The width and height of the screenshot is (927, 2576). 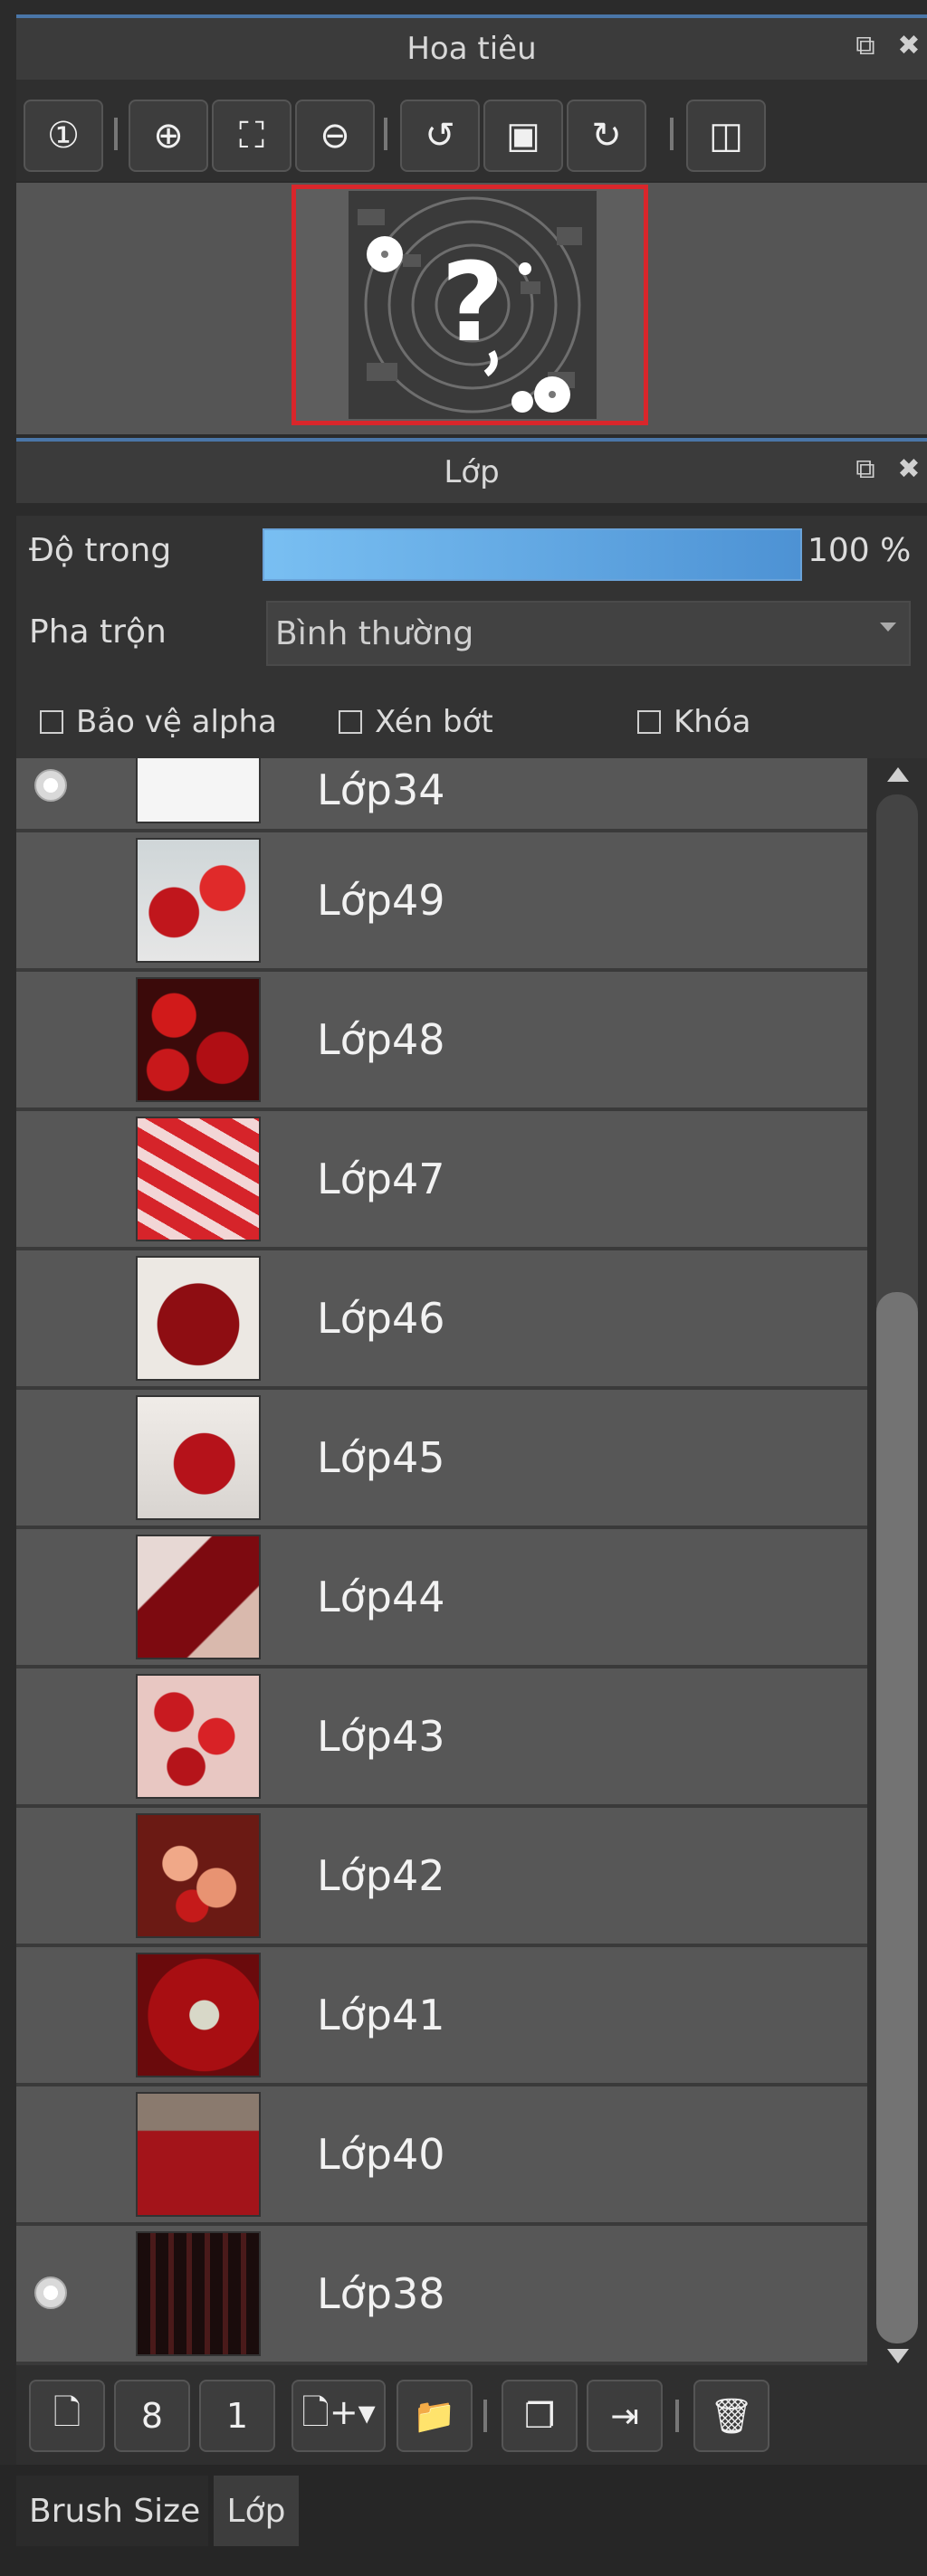 I want to click on zoom-reset-icon: ①, so click(x=63, y=136).